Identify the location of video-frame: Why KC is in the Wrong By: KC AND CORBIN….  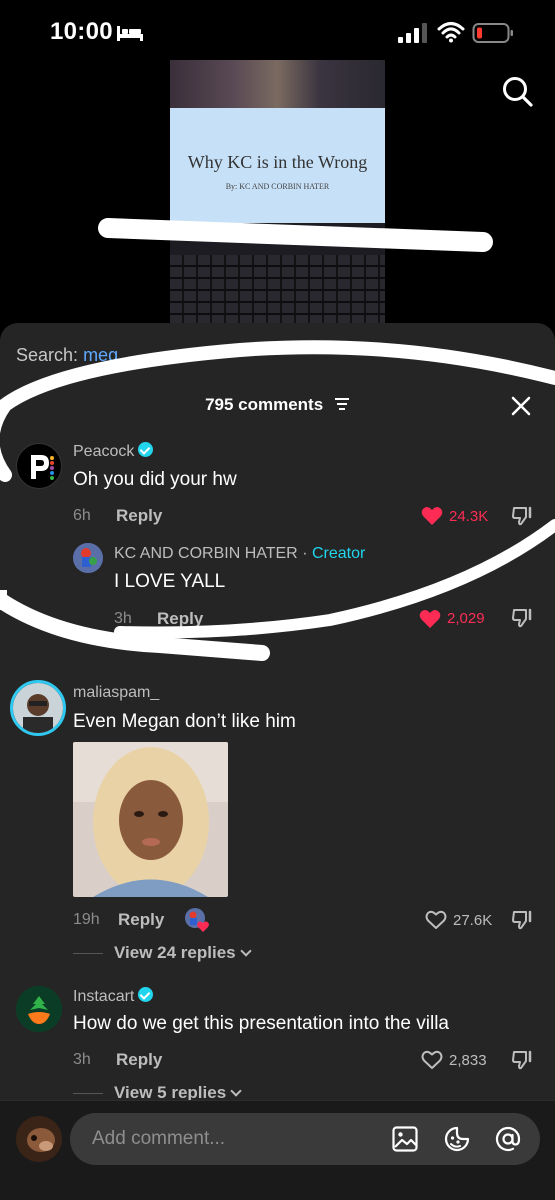
(277, 192).